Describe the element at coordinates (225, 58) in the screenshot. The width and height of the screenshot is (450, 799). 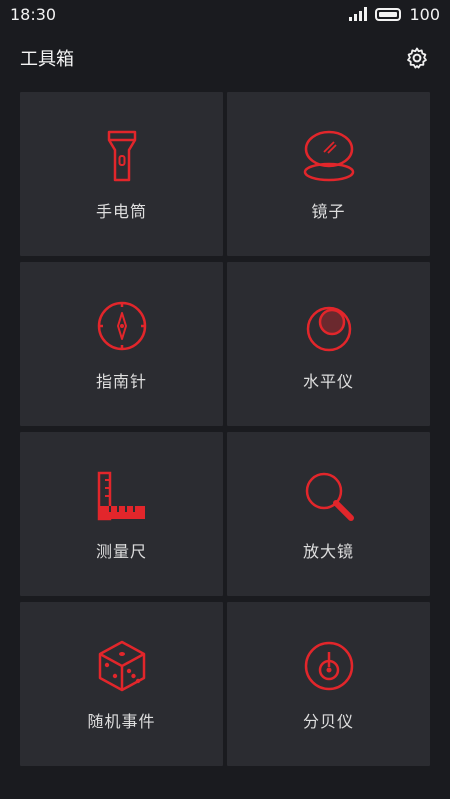
I see `app-header: 工具箱` at that location.